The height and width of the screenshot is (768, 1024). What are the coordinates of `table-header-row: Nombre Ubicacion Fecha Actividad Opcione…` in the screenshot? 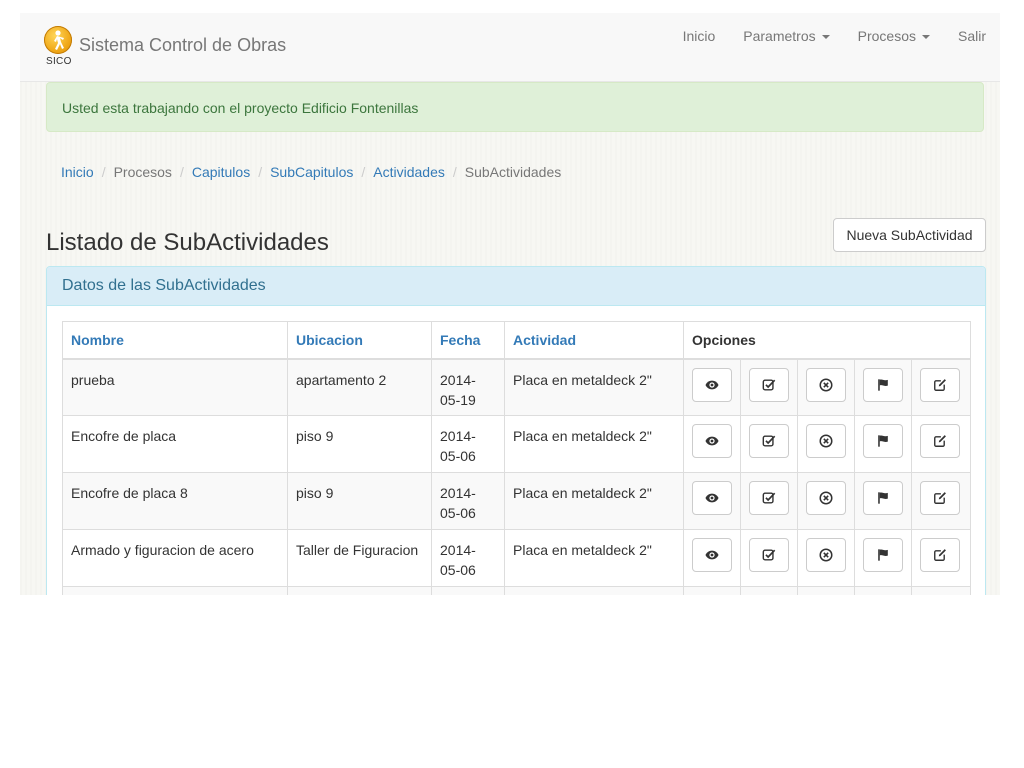 It's located at (517, 340).